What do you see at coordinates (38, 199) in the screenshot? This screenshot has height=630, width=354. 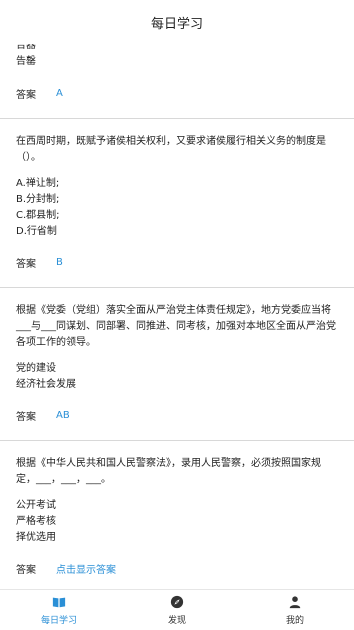 I see `option-item: B.分封制;` at bounding box center [38, 199].